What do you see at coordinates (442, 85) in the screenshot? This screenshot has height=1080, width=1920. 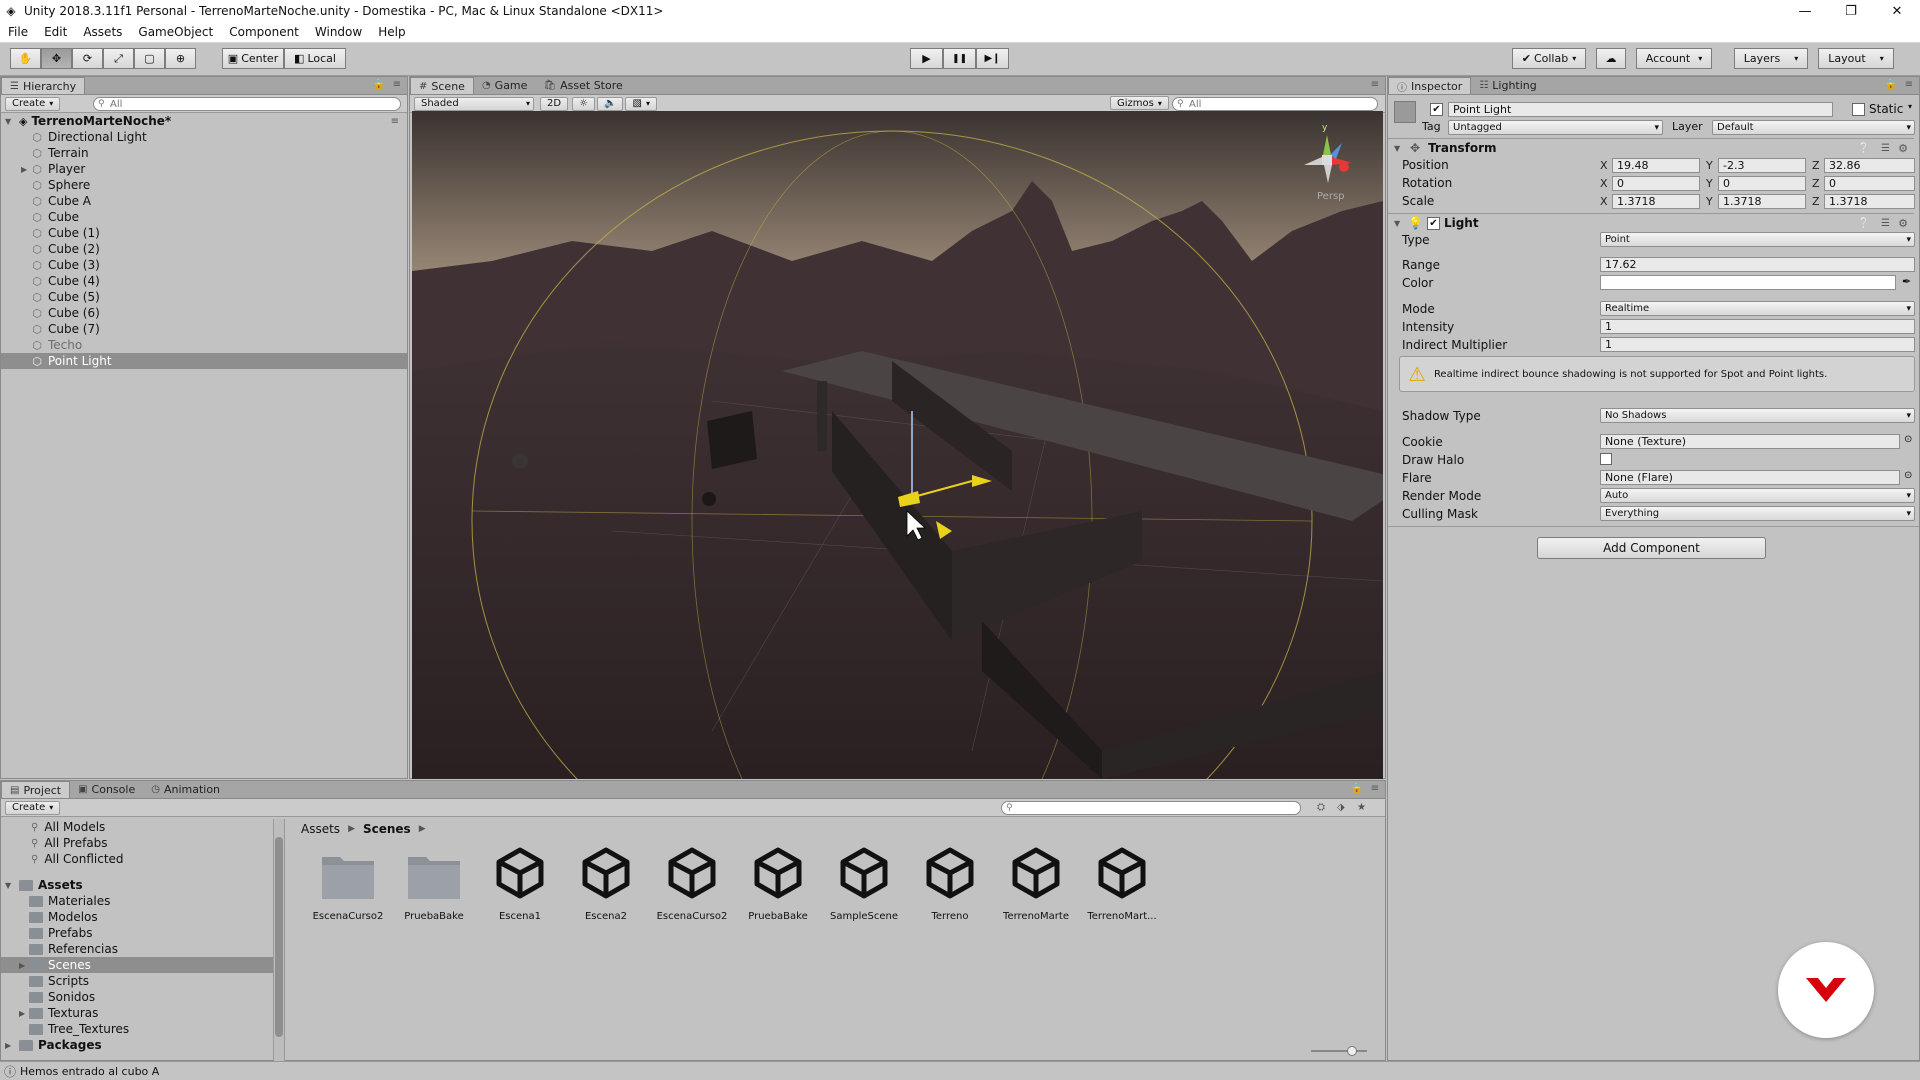 I see `tab-scene: # Scene` at bounding box center [442, 85].